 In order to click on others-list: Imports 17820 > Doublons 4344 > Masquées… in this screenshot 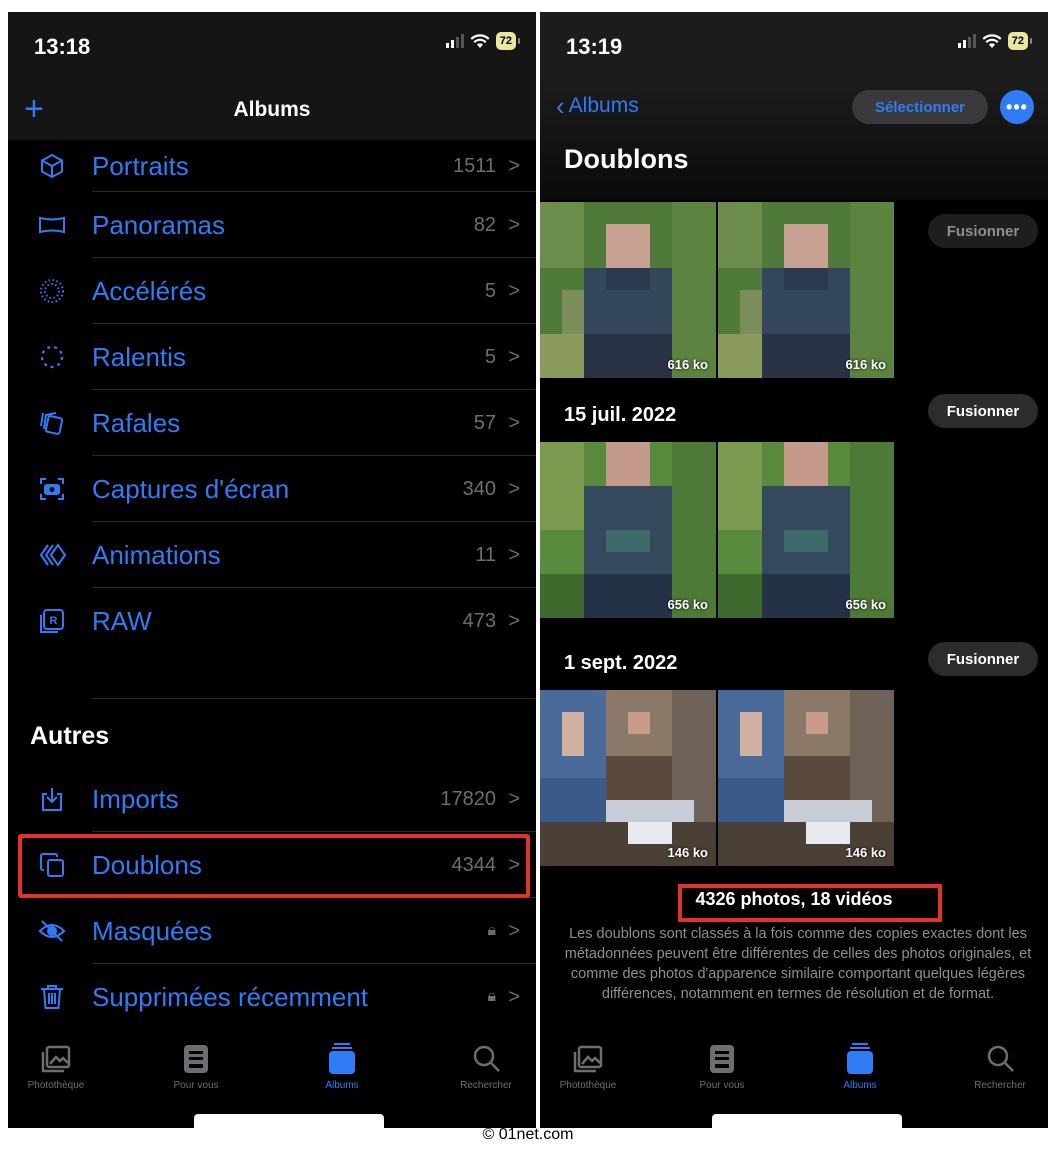, I will do `click(272, 898)`.